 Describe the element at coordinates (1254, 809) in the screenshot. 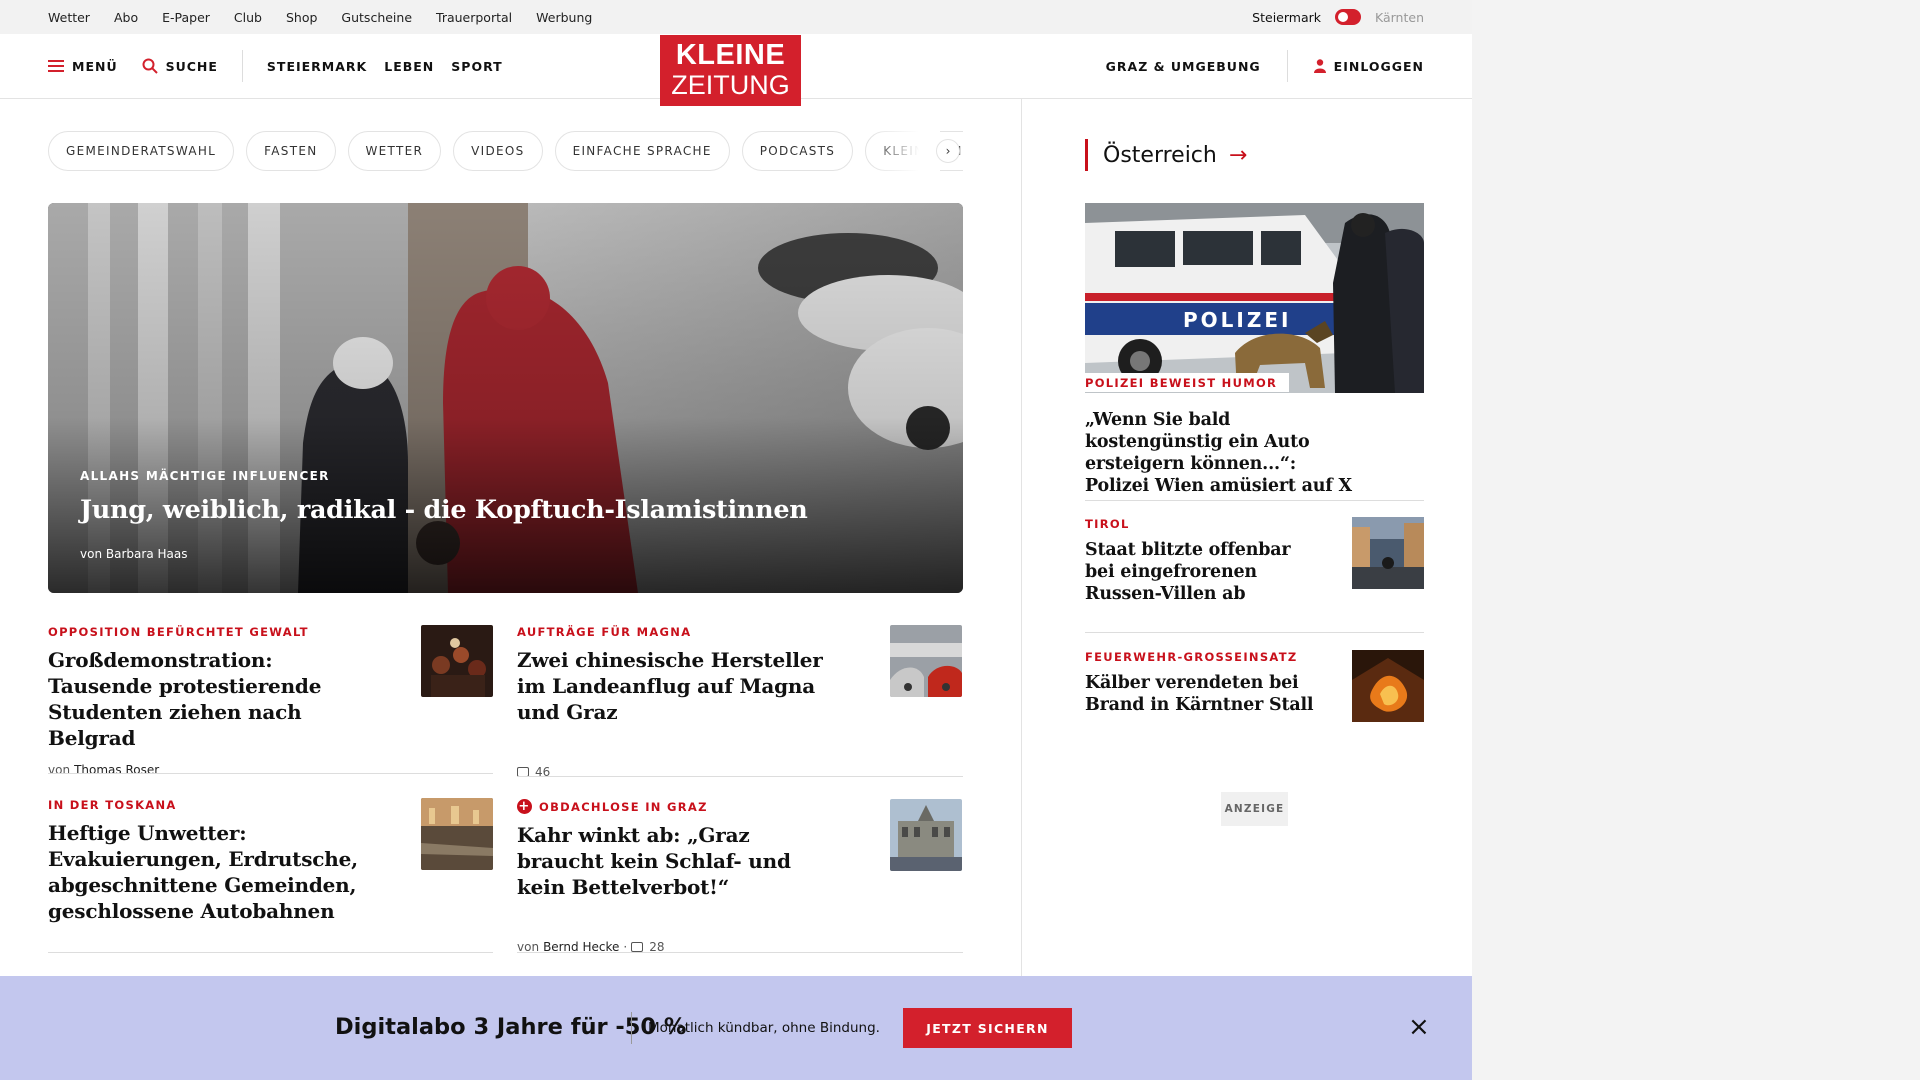

I see `ad-label: ANZEIGE` at that location.